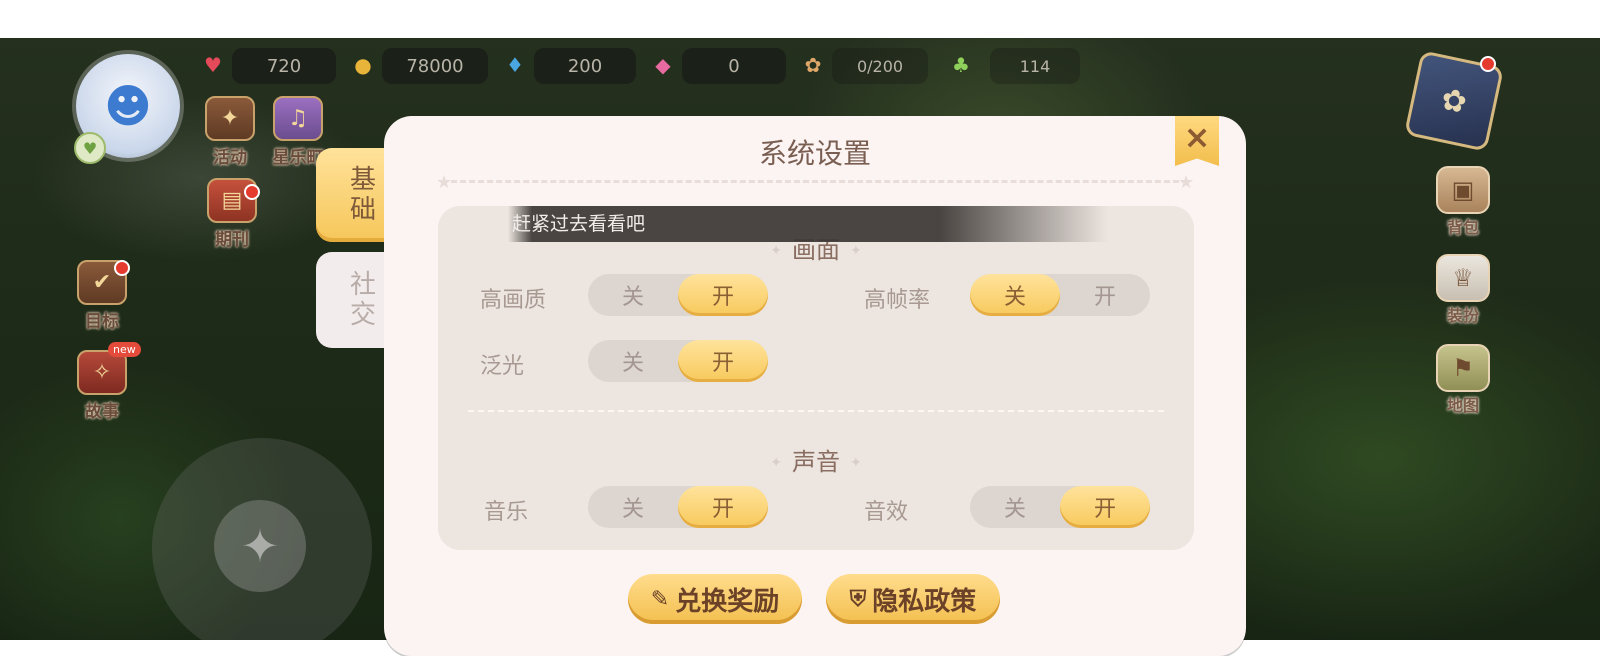 This screenshot has width=1600, height=656. What do you see at coordinates (1462, 227) in the screenshot?
I see `menu-backpack-label: 背包` at bounding box center [1462, 227].